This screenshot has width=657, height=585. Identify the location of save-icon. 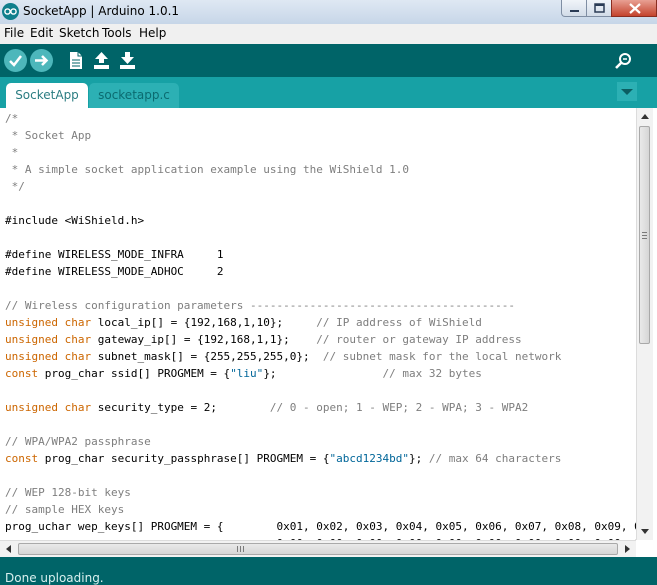
(127, 60).